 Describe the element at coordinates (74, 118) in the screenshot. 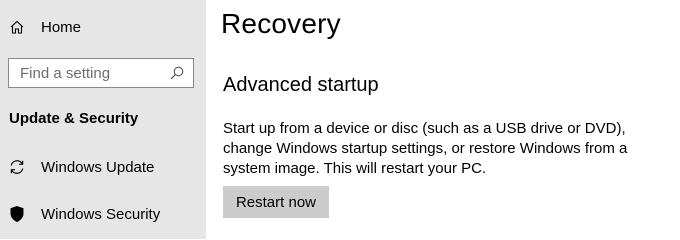

I see `sidebar-section-title: Update & Security` at that location.